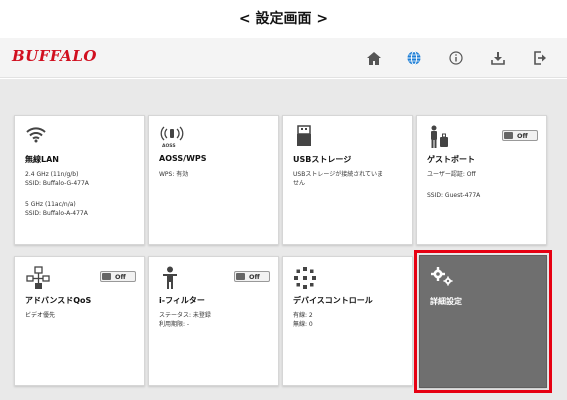 This screenshot has height=400, width=567. Describe the element at coordinates (374, 58) in the screenshot. I see `home-icon` at that location.